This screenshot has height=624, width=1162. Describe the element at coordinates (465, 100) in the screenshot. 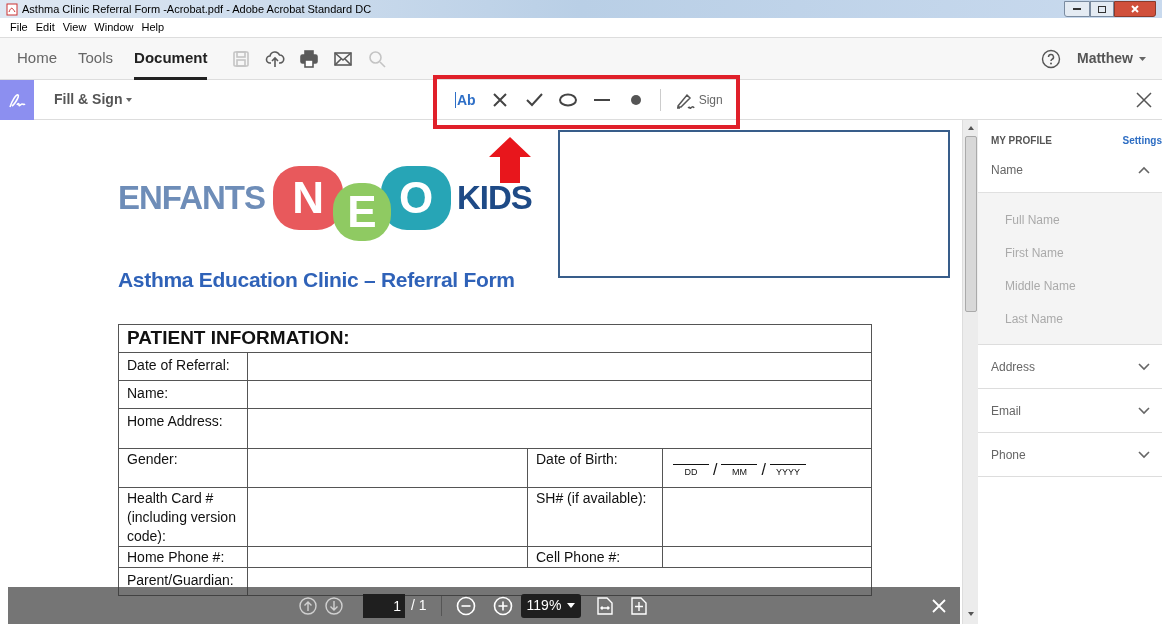

I see `text-tool-button: Ab` at that location.